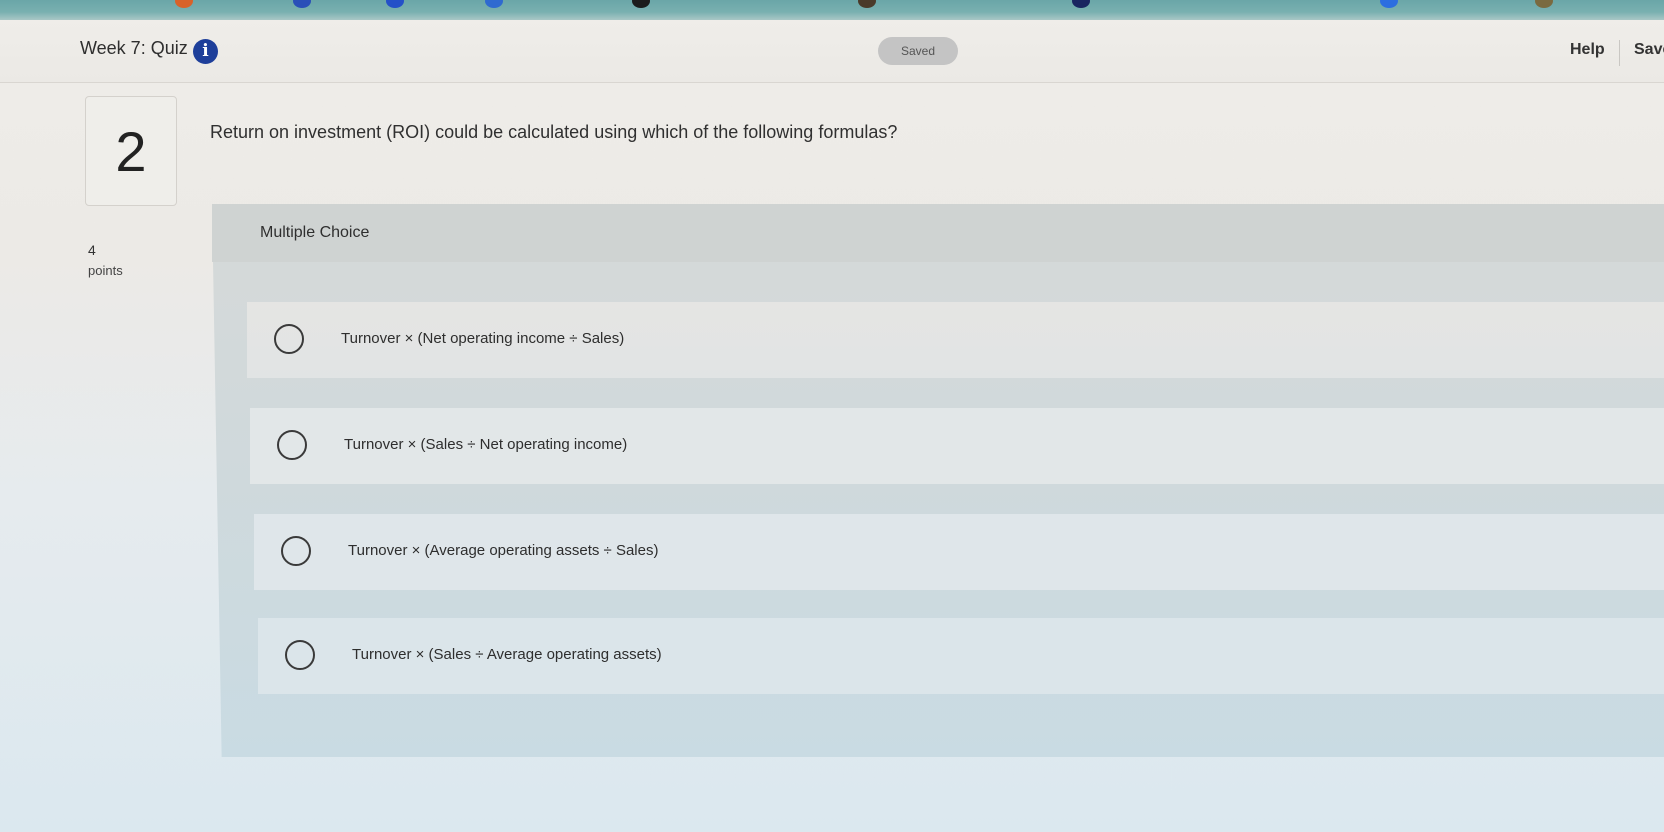  What do you see at coordinates (1587, 50) in the screenshot?
I see `help-link: Help` at bounding box center [1587, 50].